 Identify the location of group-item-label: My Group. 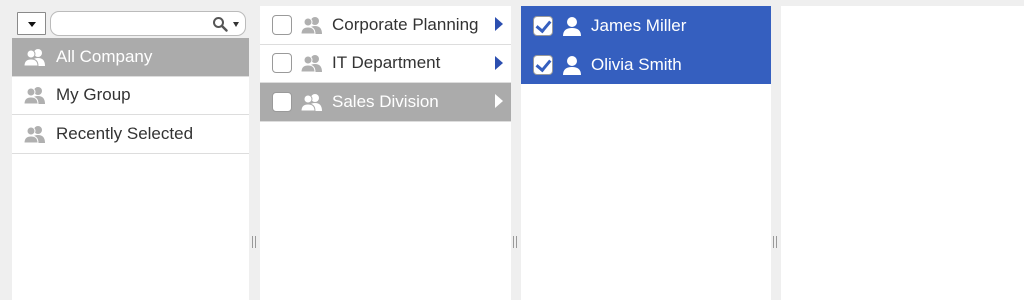
(93, 95).